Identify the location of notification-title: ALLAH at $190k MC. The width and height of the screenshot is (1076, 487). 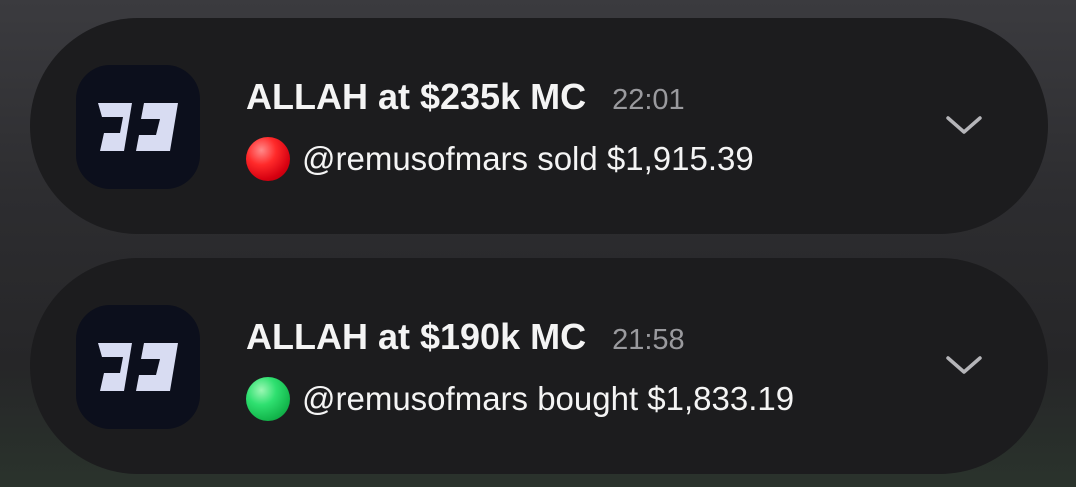
(416, 336).